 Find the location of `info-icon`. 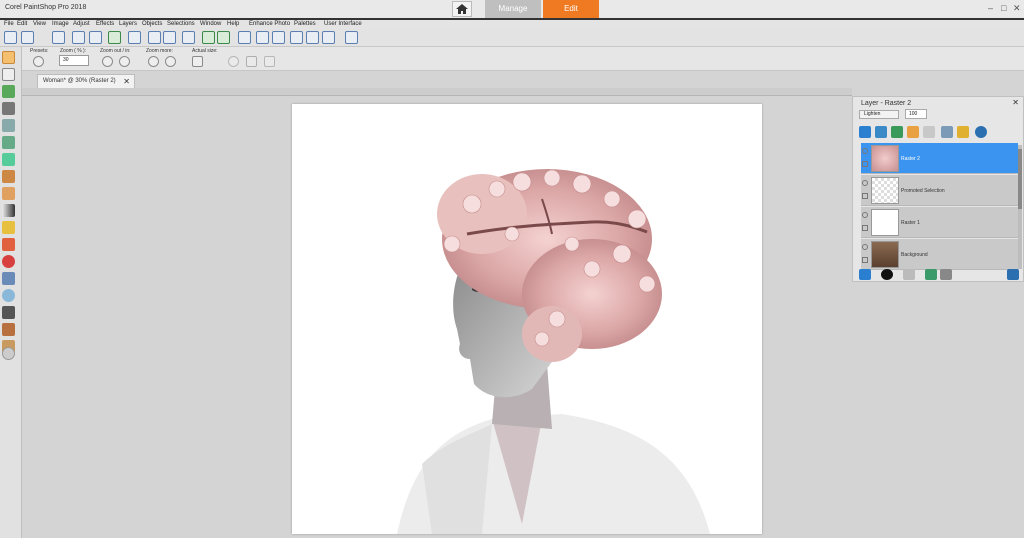

info-icon is located at coordinates (244, 37).